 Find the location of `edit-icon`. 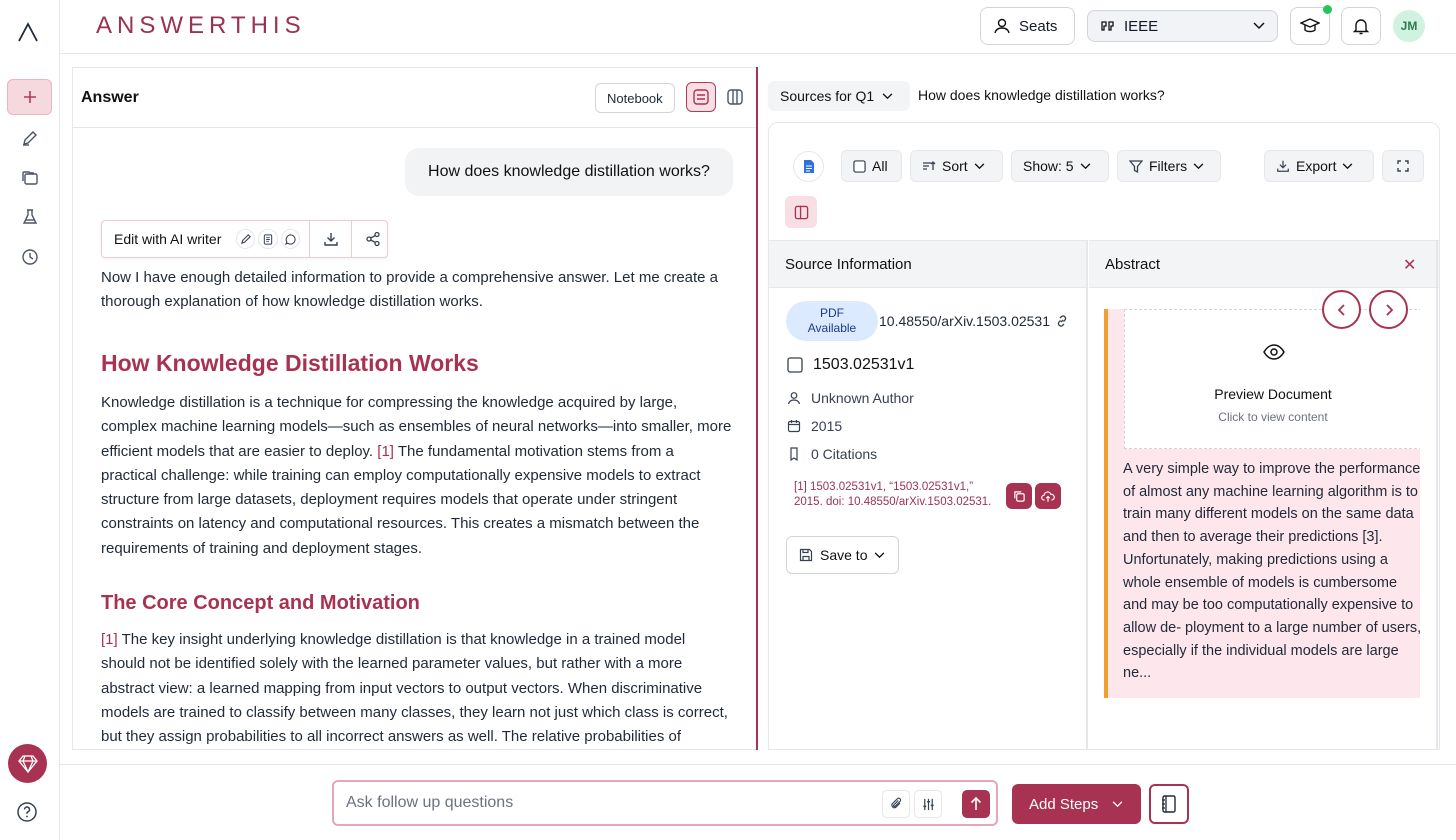

edit-icon is located at coordinates (245, 239).